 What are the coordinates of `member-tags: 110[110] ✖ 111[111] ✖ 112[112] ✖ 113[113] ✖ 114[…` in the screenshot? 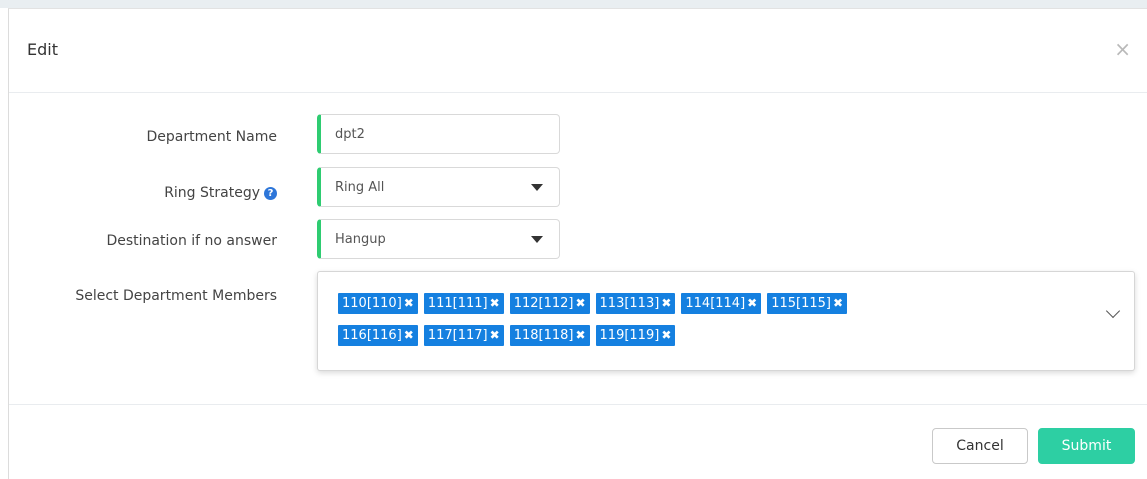 It's located at (698, 324).